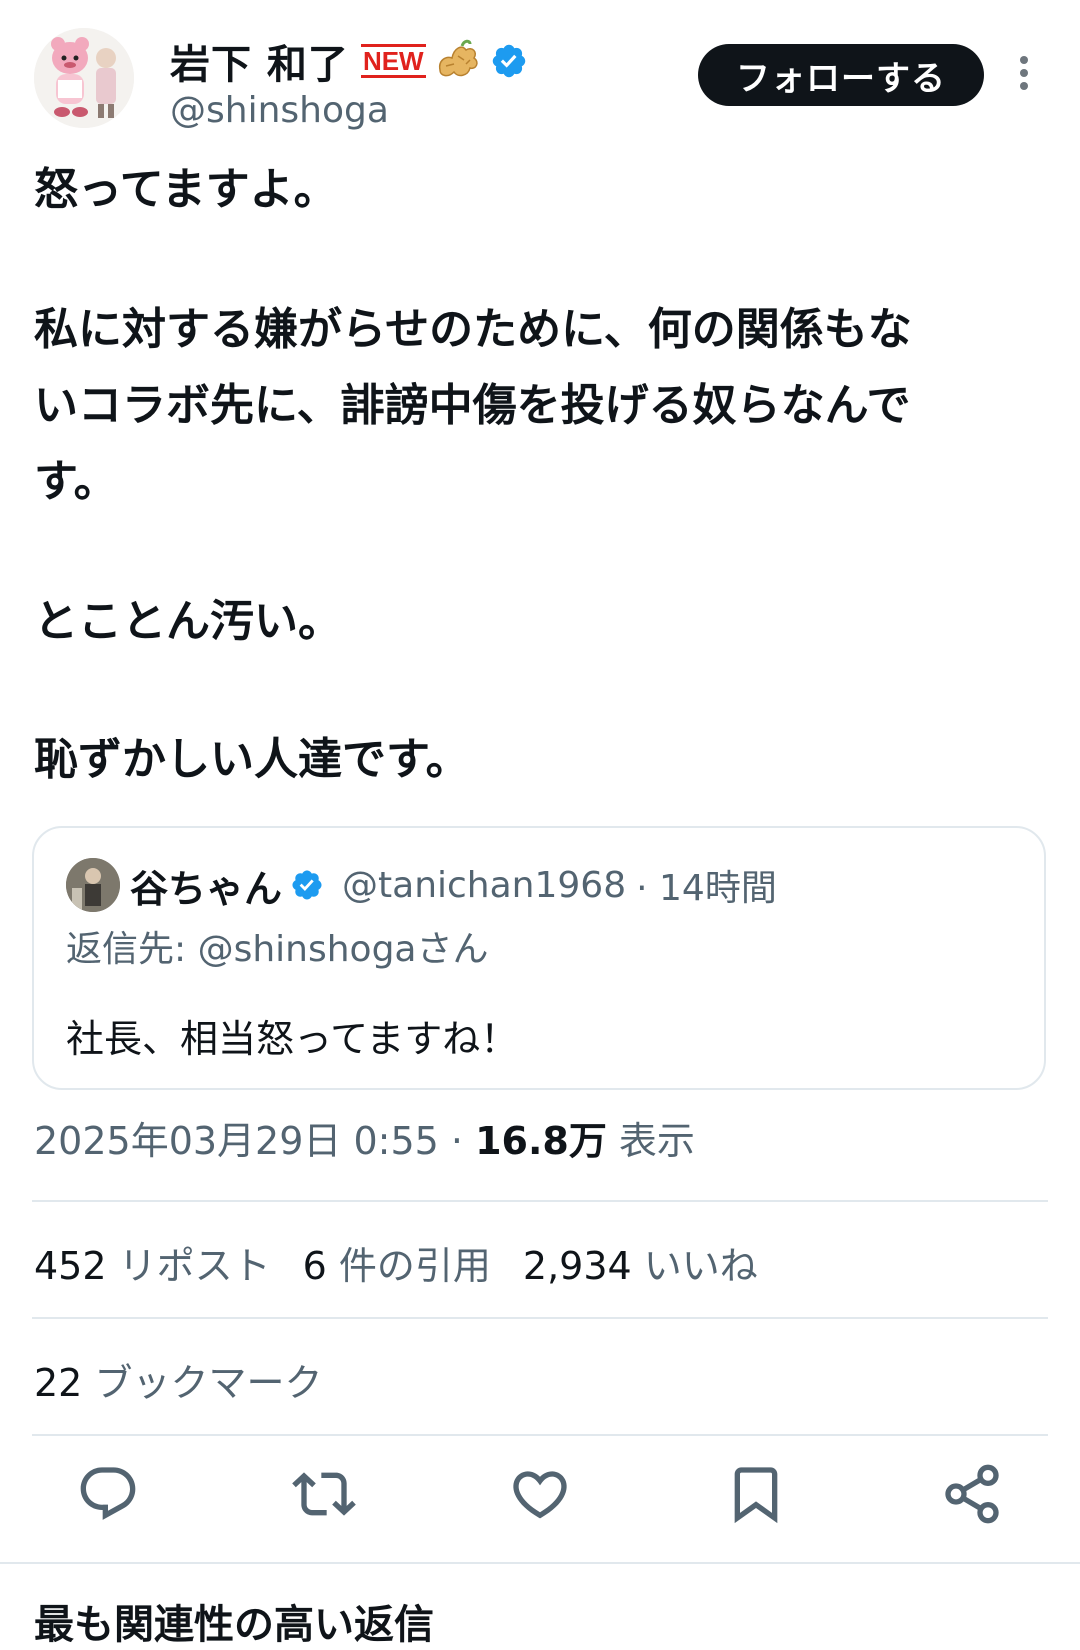 The image size is (1080, 1650). Describe the element at coordinates (234, 1625) in the screenshot. I see `replies-section-title: 最も関連性の高い返信` at that location.